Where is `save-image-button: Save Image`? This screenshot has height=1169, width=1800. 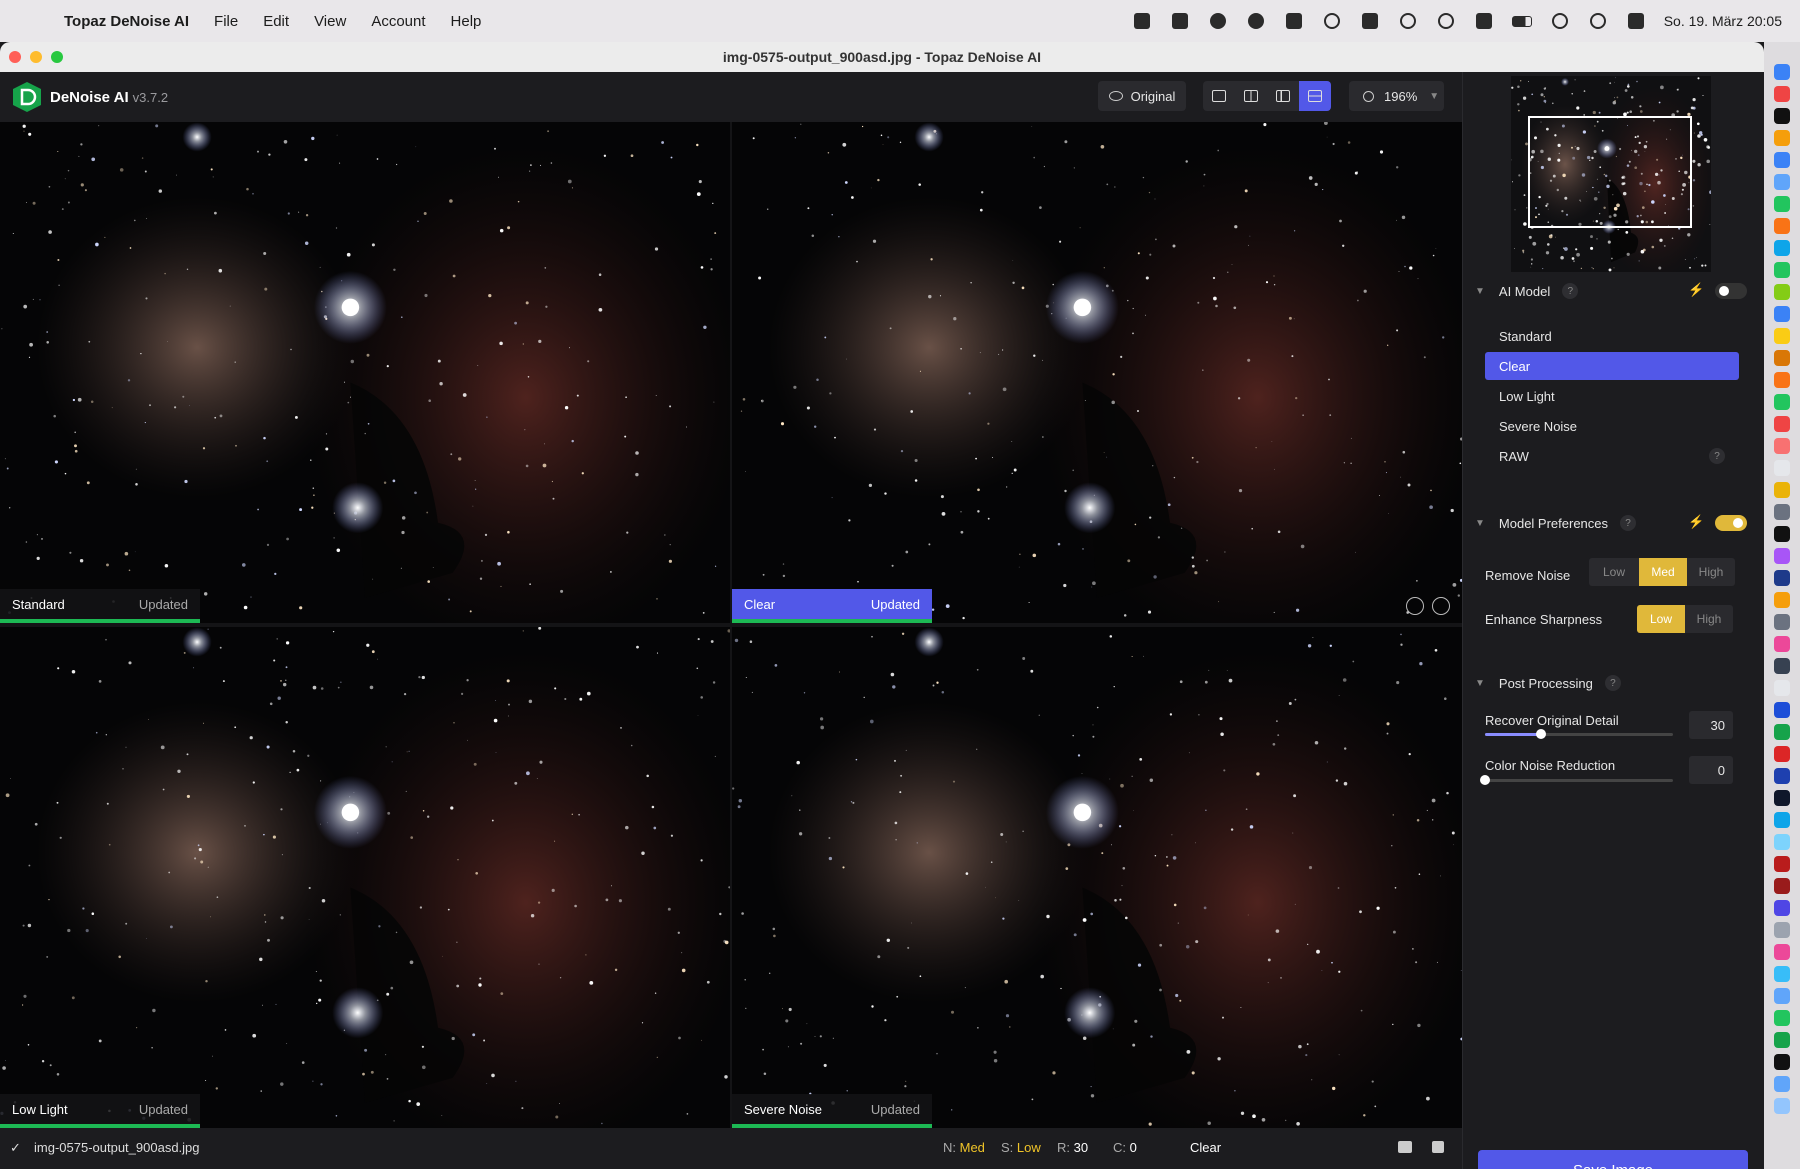
save-image-button: Save Image is located at coordinates (1613, 1159).